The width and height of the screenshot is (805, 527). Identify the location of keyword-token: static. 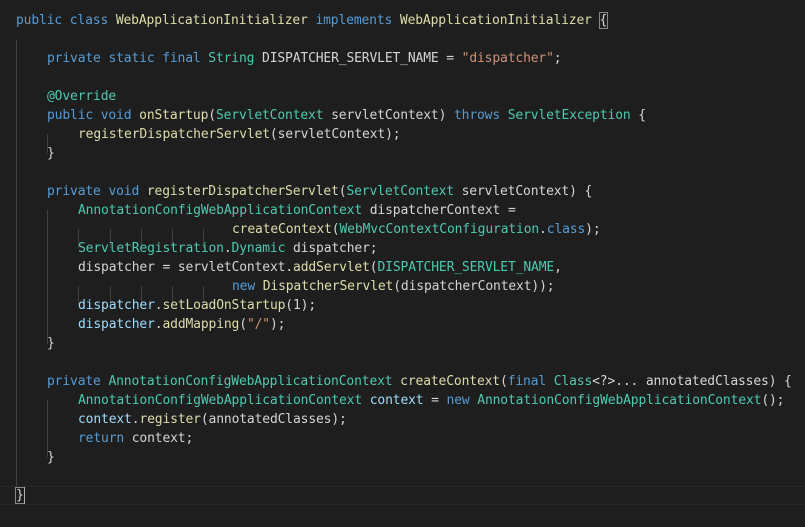
(131, 58).